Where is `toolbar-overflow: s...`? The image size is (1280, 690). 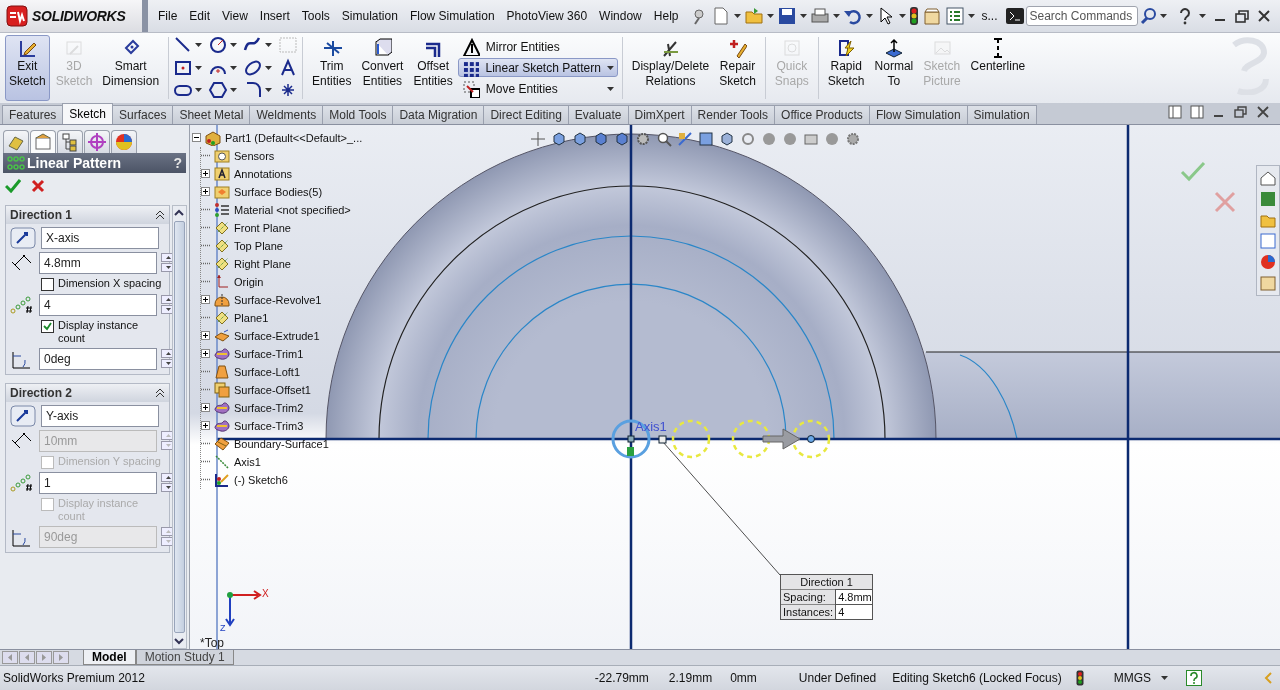
toolbar-overflow: s... is located at coordinates (989, 16).